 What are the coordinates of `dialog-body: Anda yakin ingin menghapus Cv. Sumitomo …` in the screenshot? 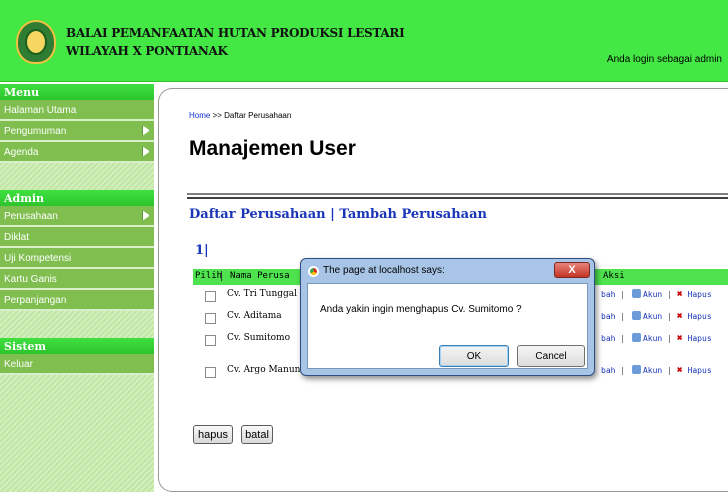 It's located at (447, 326).